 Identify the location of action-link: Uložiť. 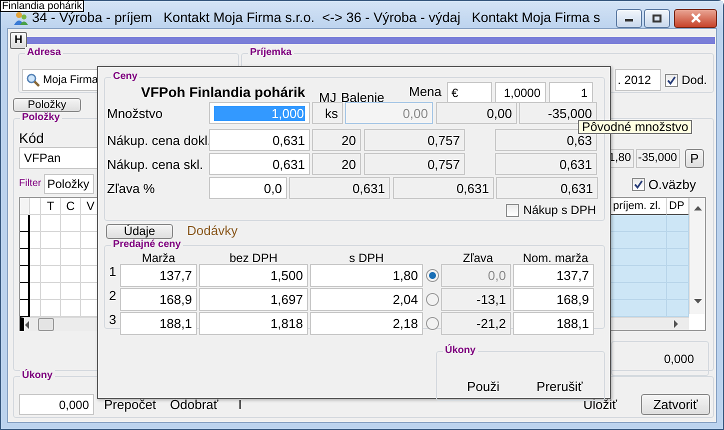
(600, 405).